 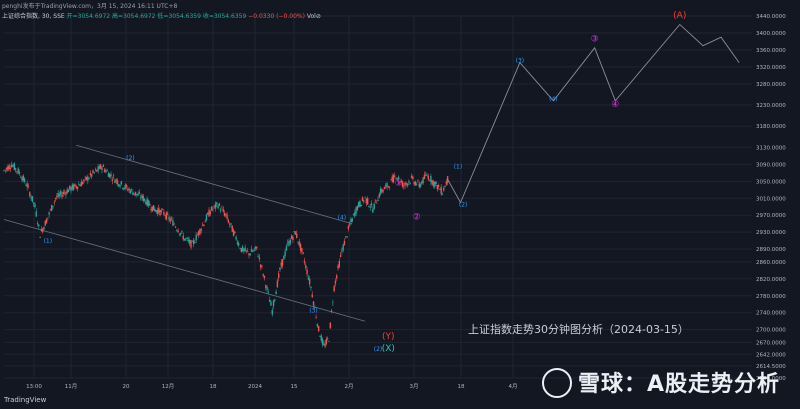 What do you see at coordinates (414, 386) in the screenshot?
I see `x-tick-label: 3月` at bounding box center [414, 386].